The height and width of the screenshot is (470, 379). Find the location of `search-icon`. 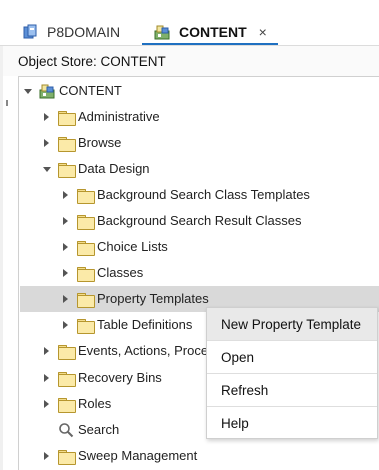

search-icon is located at coordinates (66, 431).